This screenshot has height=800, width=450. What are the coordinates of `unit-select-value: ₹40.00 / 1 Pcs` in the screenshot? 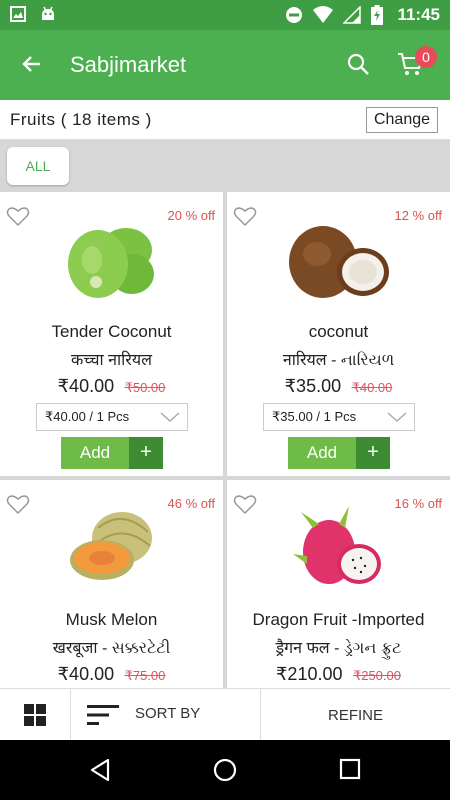 It's located at (87, 416).